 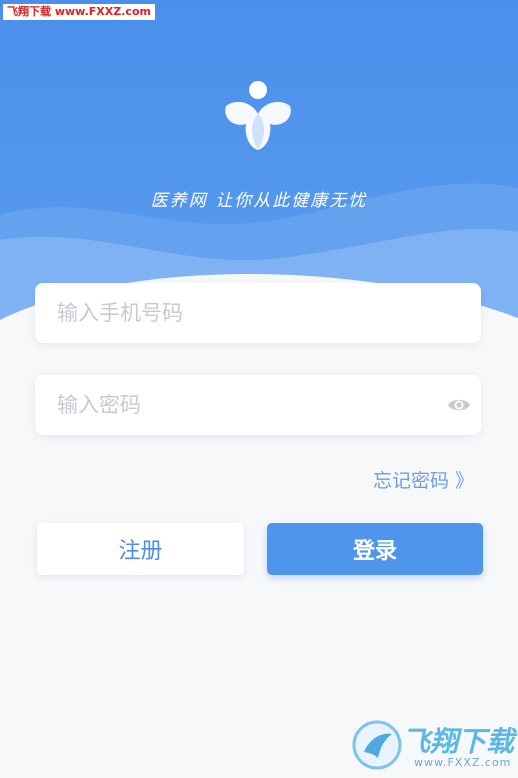 I want to click on watermark-bottom: 飞翔下载 www.FXXZ.com, so click(x=433, y=745).